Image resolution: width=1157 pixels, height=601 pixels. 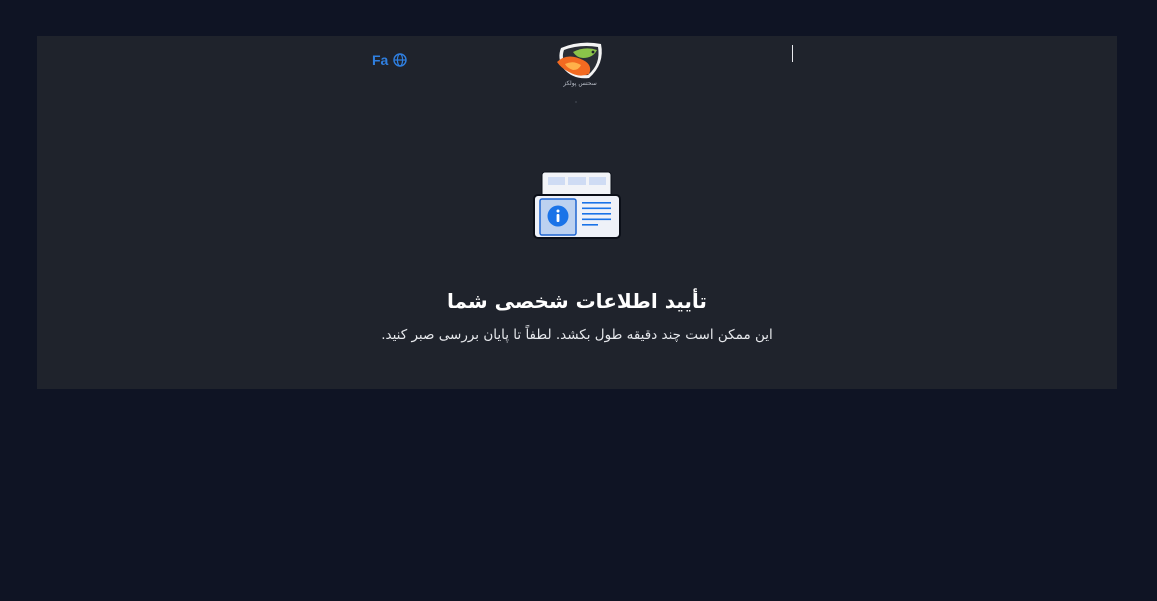 I want to click on brand-logo: سحتس پولکز, so click(x=580, y=71).